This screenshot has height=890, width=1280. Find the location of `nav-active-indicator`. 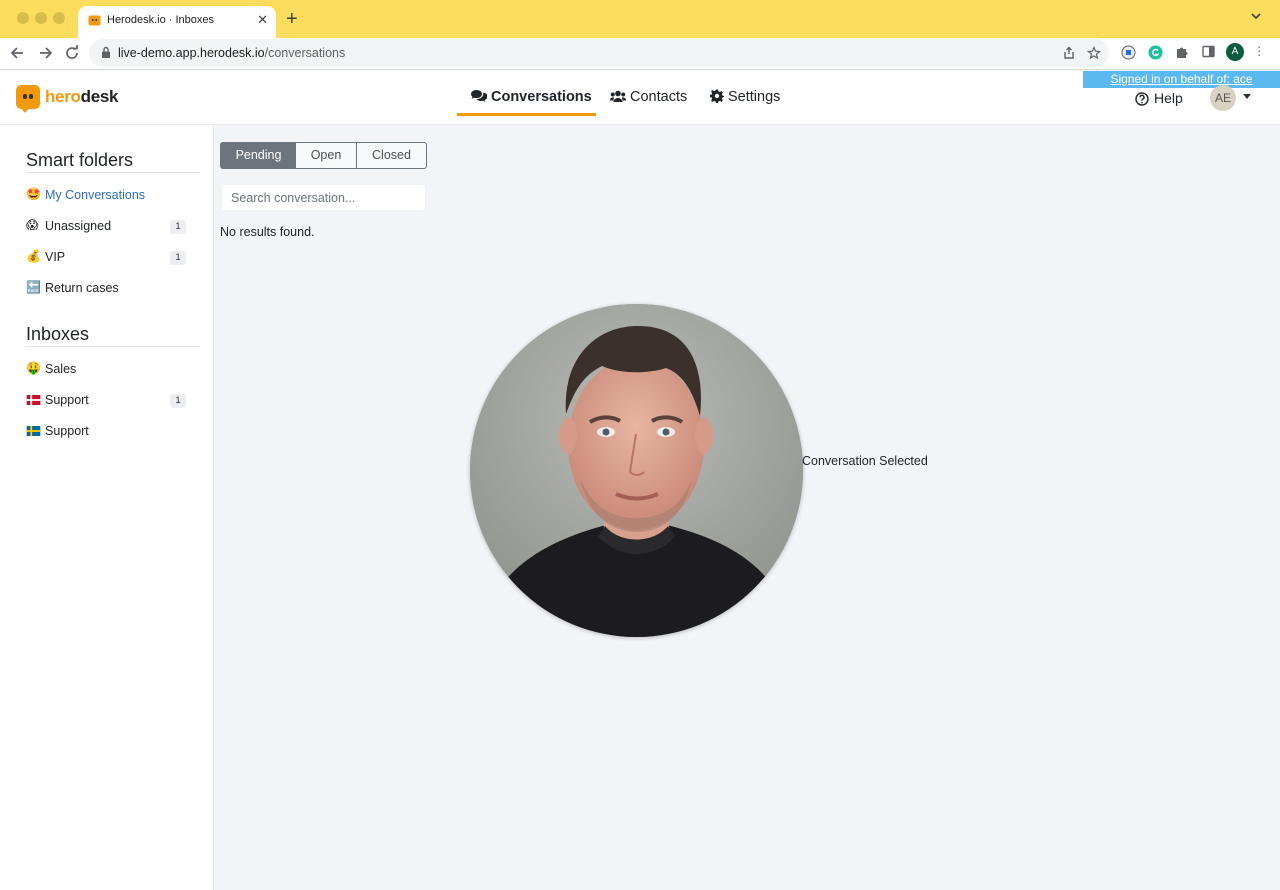

nav-active-indicator is located at coordinates (526, 114).